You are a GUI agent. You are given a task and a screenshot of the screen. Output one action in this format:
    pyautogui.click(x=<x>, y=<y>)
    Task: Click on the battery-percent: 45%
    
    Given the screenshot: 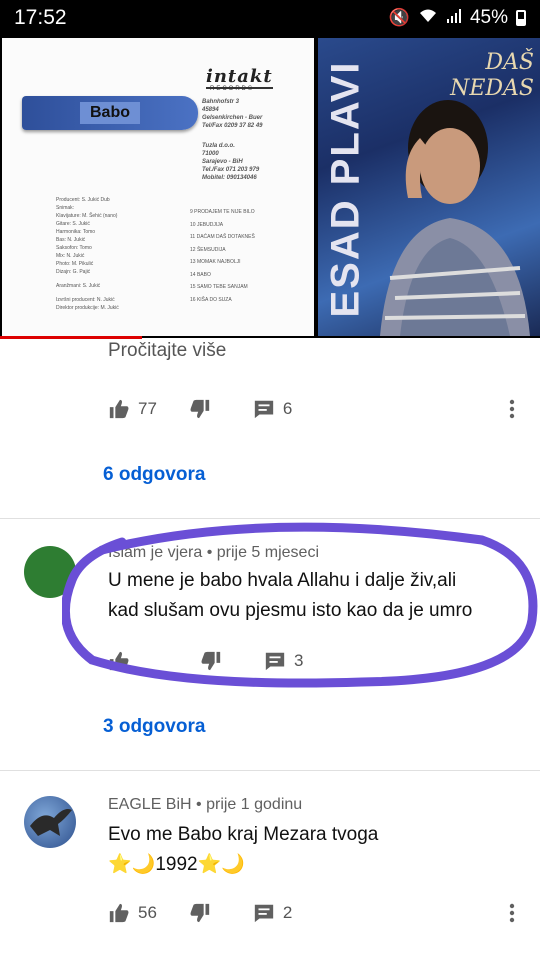 What is the action you would take?
    pyautogui.click(x=488, y=17)
    